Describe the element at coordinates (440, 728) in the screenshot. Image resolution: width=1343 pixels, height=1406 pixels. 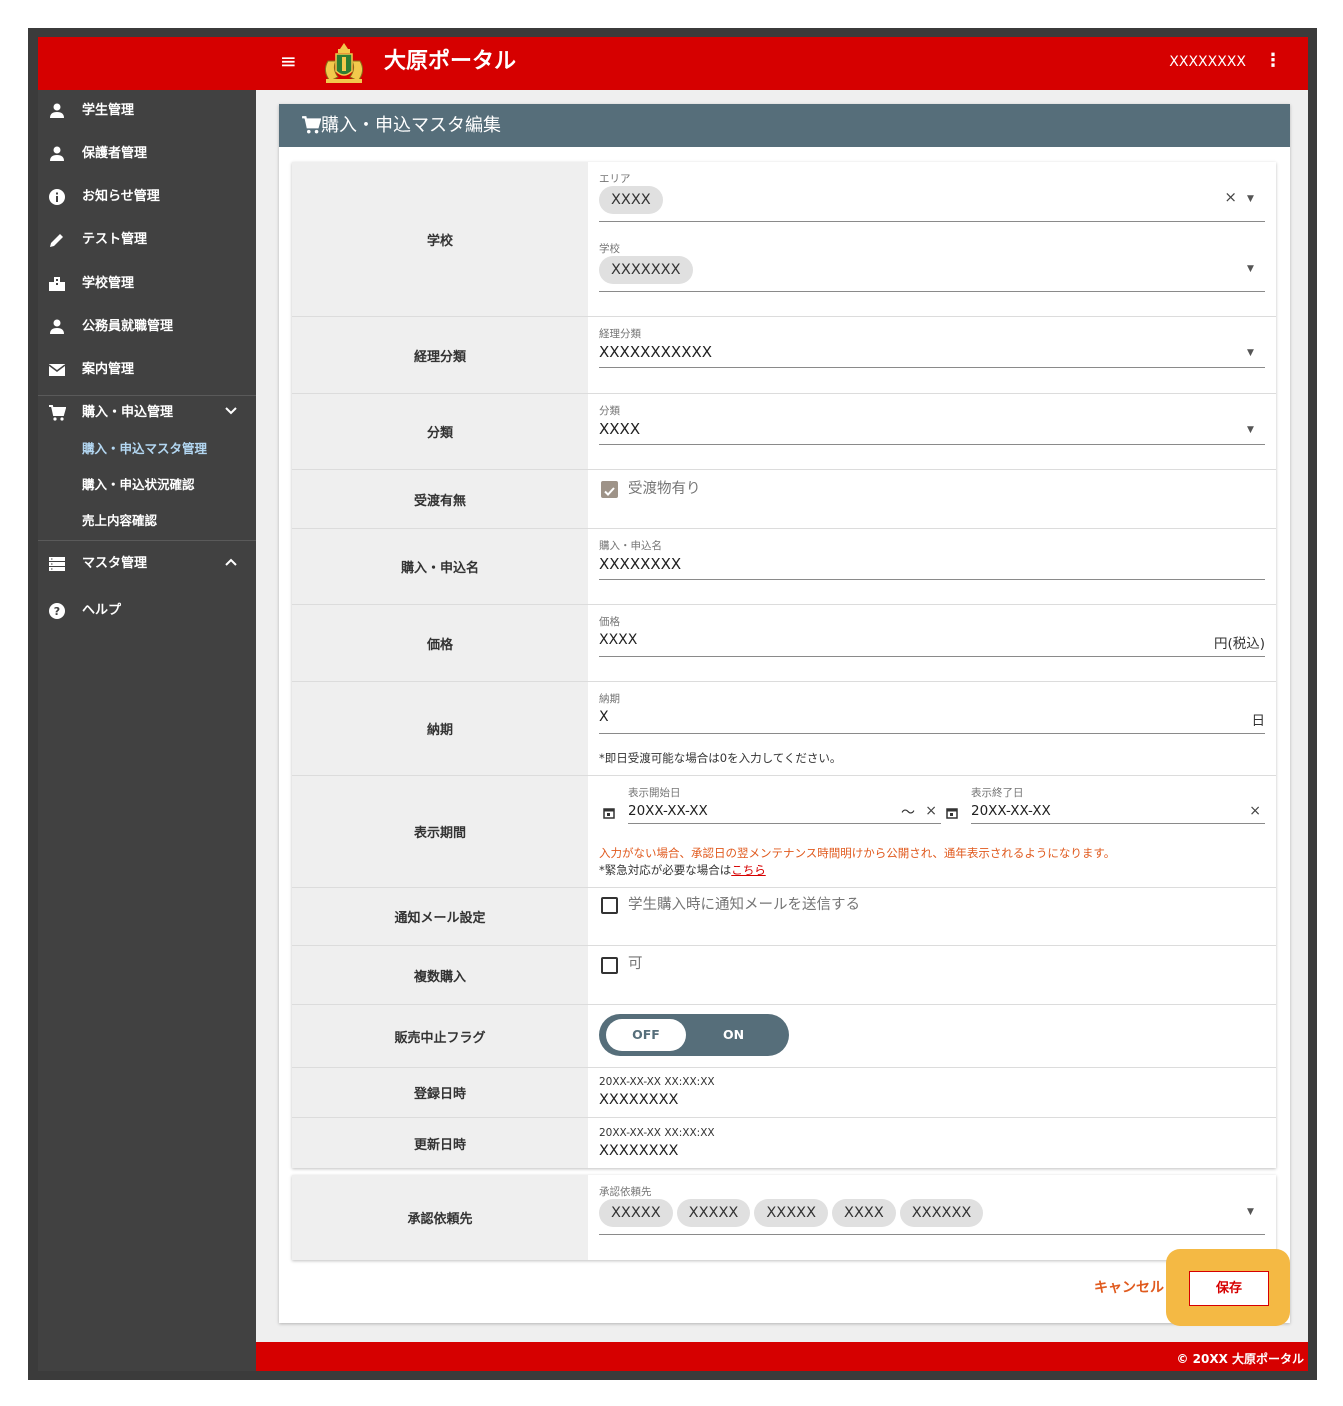
I see `row-label: 納期` at that location.